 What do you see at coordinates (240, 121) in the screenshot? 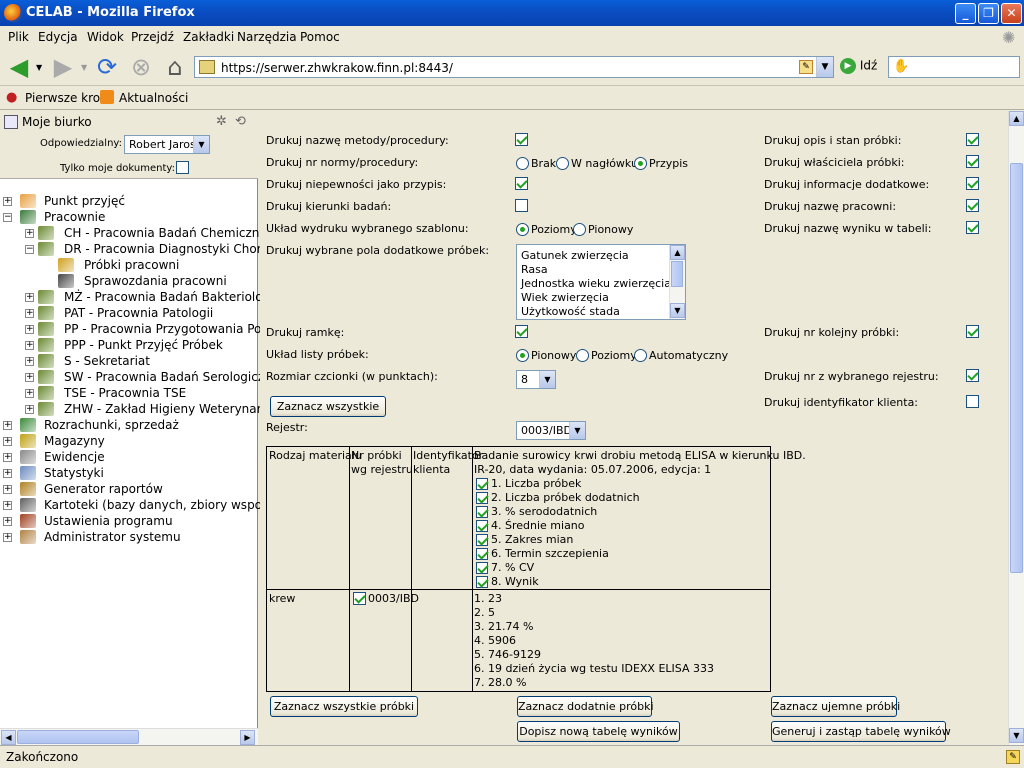
I see `refresh-icon: ⟲` at bounding box center [240, 121].